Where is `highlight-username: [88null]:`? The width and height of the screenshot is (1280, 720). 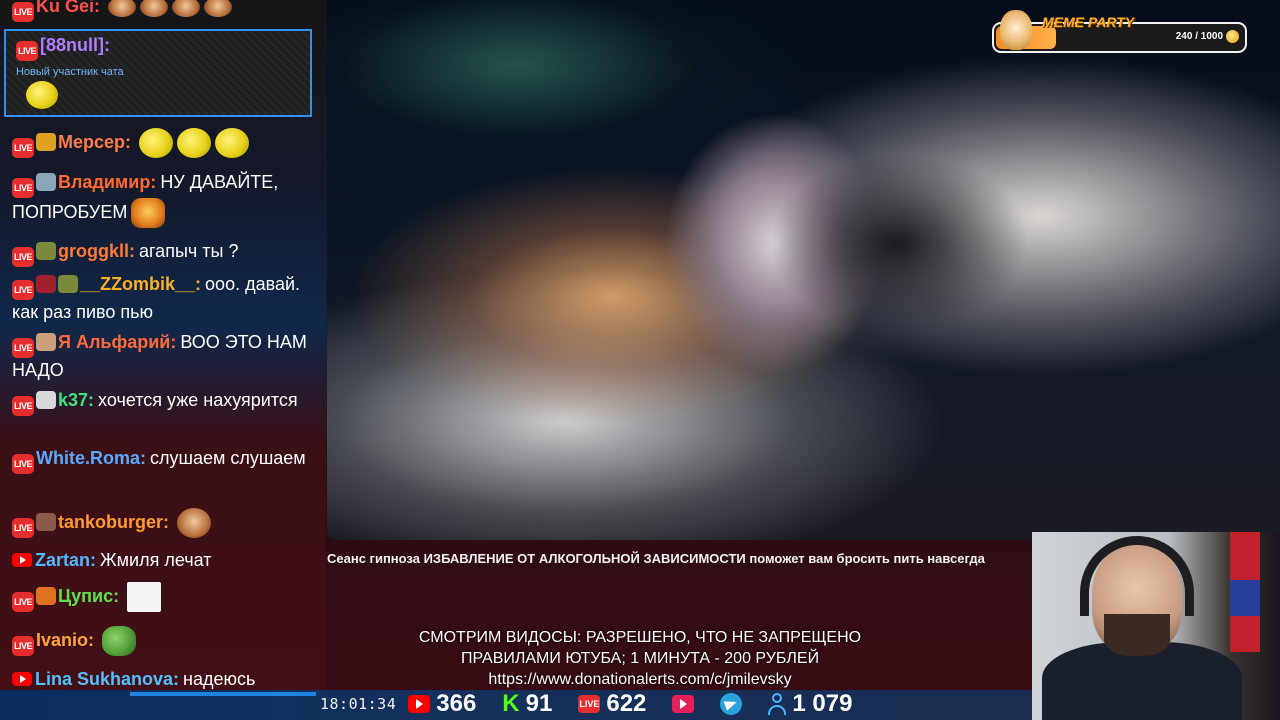
highlight-username: [88null]: is located at coordinates (75, 45).